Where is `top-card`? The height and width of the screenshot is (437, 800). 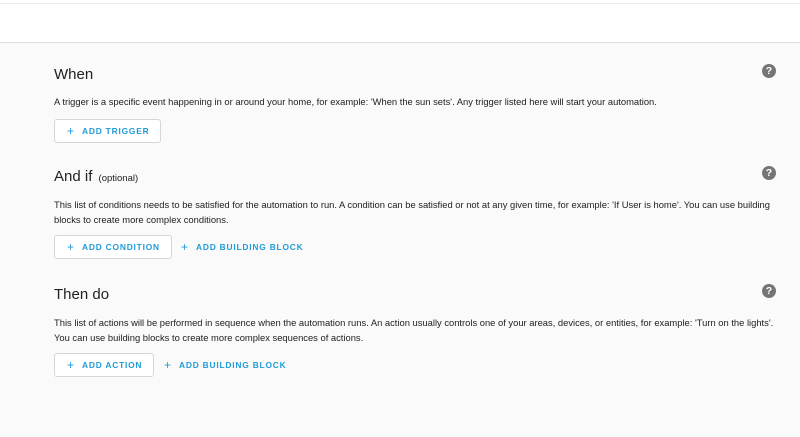
top-card is located at coordinates (400, 21).